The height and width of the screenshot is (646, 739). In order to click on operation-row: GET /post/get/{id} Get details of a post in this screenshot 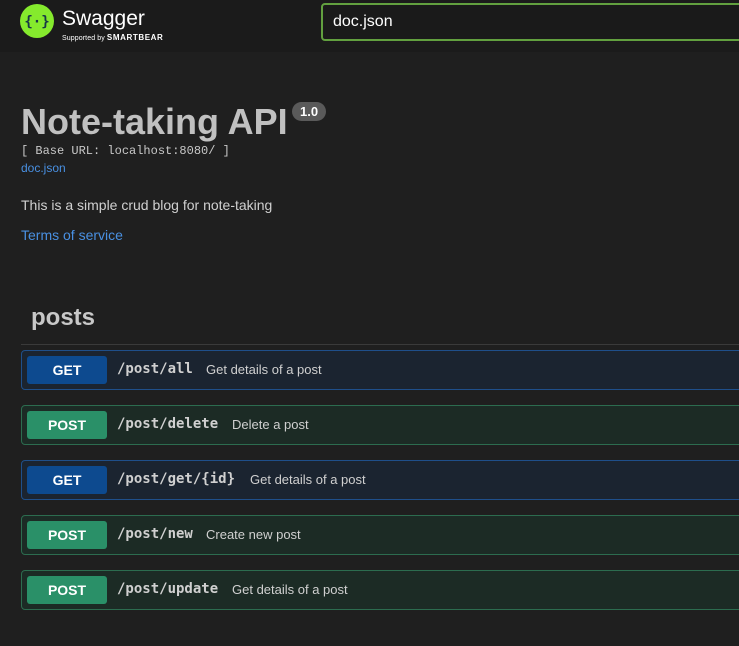, I will do `click(380, 480)`.